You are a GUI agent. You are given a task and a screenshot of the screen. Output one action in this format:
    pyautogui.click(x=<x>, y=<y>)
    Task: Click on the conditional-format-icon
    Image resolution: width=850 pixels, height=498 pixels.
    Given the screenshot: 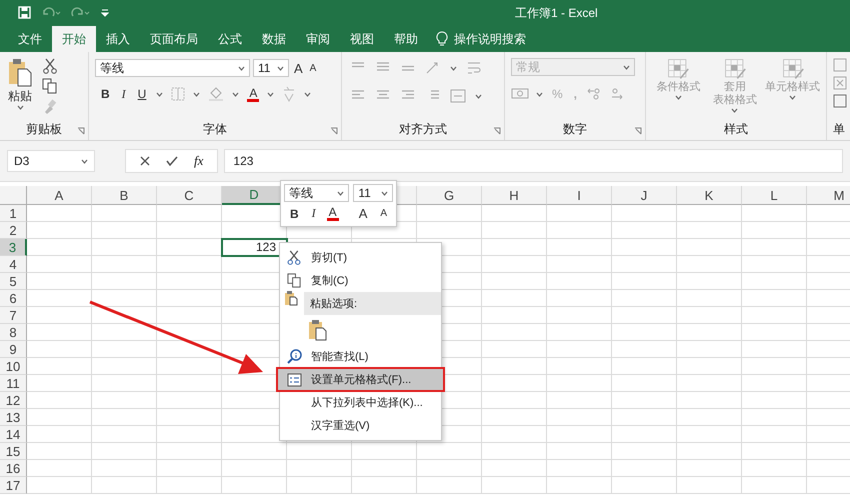 What is the action you would take?
    pyautogui.click(x=678, y=69)
    